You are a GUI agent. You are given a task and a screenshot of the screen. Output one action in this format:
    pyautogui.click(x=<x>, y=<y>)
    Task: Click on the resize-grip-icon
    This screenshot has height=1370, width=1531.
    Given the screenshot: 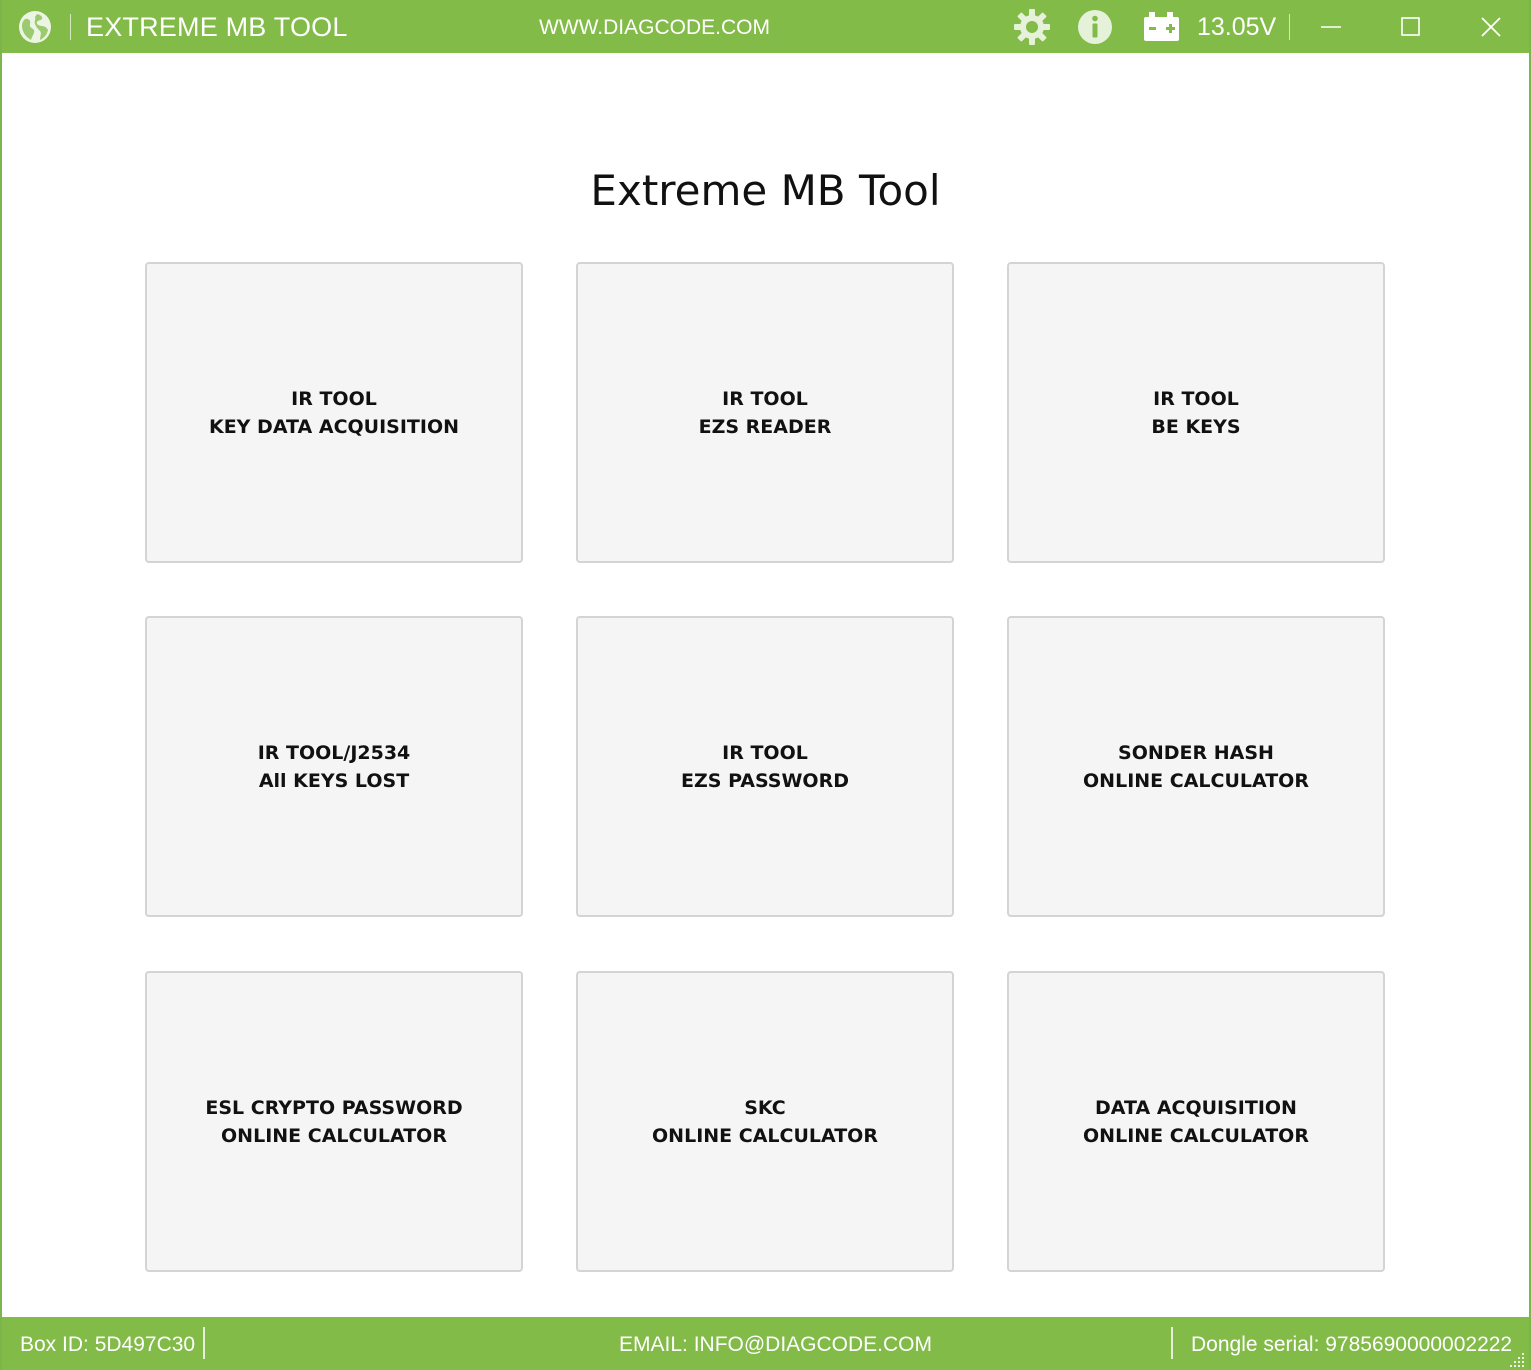 What is the action you would take?
    pyautogui.click(x=1517, y=1358)
    